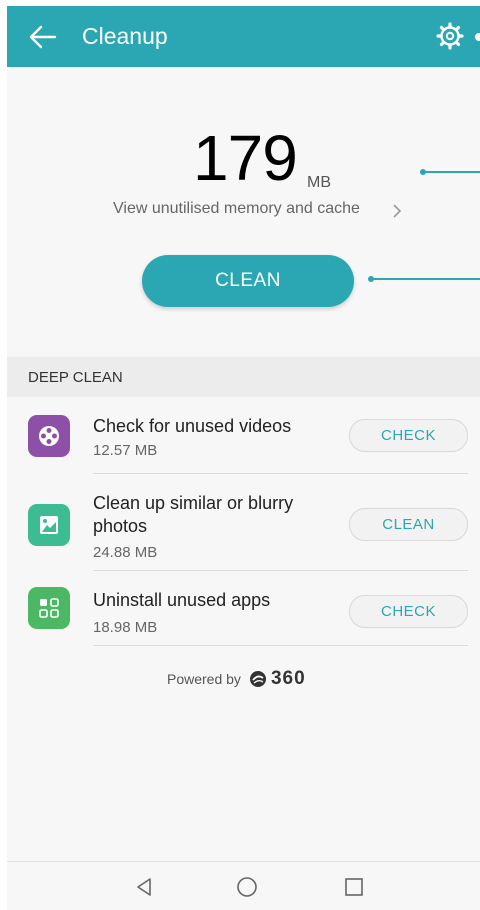 The height and width of the screenshot is (910, 480). I want to click on view-memory-link: View unutilised memory and cache, so click(236, 209).